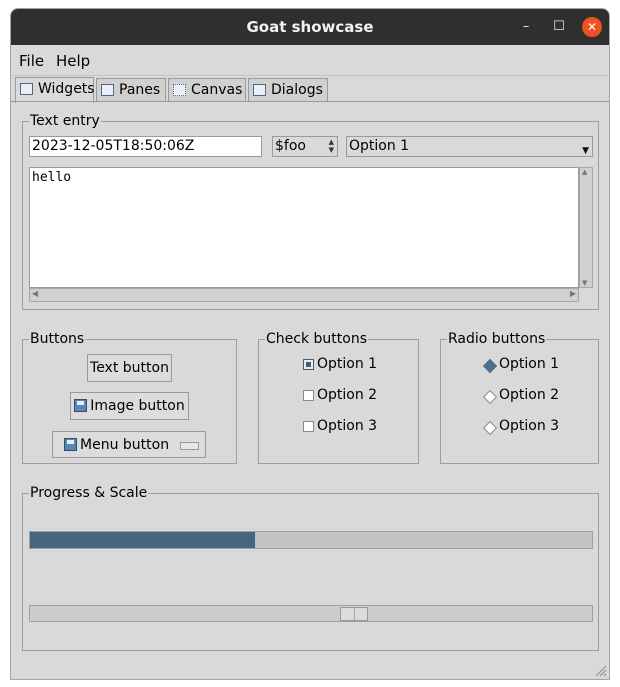 Image resolution: width=620 pixels, height=687 pixels. Describe the element at coordinates (592, 27) in the screenshot. I see `close-button: ✕` at that location.